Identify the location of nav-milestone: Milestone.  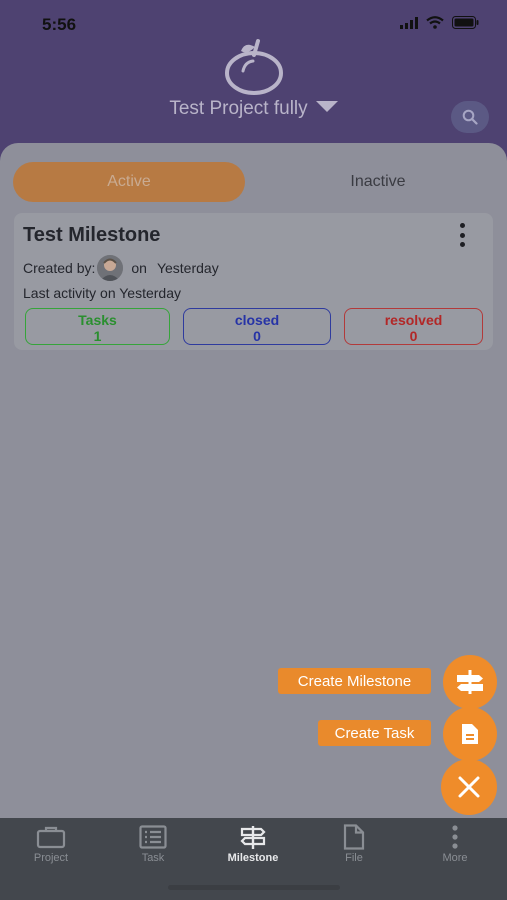
(253, 847).